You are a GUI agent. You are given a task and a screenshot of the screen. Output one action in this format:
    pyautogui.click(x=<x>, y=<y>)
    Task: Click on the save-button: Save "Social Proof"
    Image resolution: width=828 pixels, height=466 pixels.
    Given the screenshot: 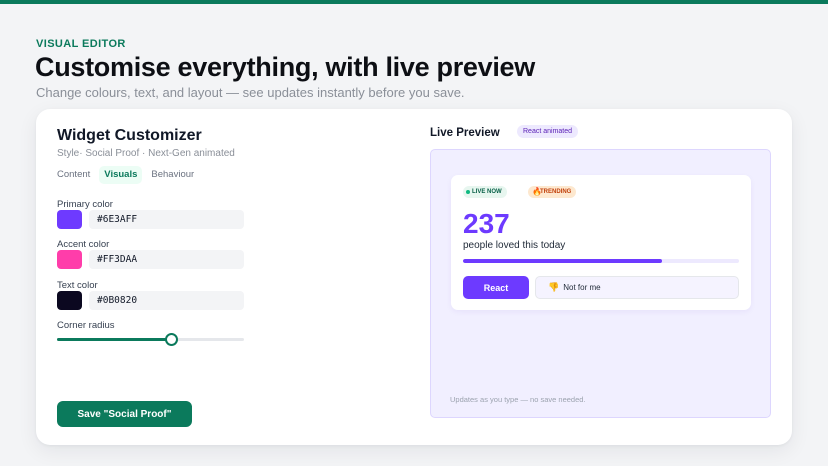 What is the action you would take?
    pyautogui.click(x=124, y=414)
    